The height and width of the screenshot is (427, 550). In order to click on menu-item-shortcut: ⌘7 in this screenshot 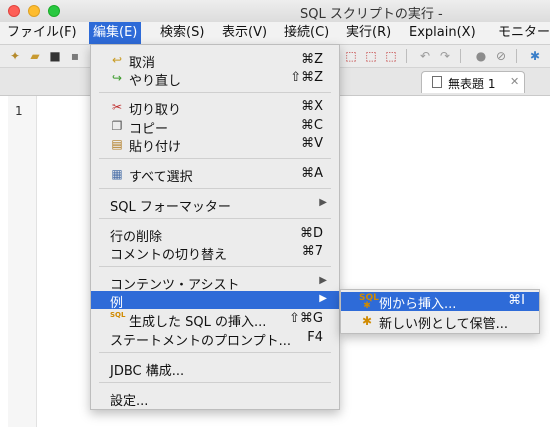, I will do `click(312, 251)`.